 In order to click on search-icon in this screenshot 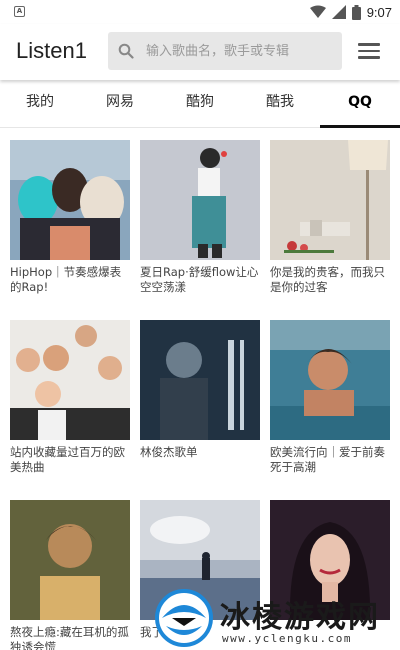, I will do `click(126, 51)`.